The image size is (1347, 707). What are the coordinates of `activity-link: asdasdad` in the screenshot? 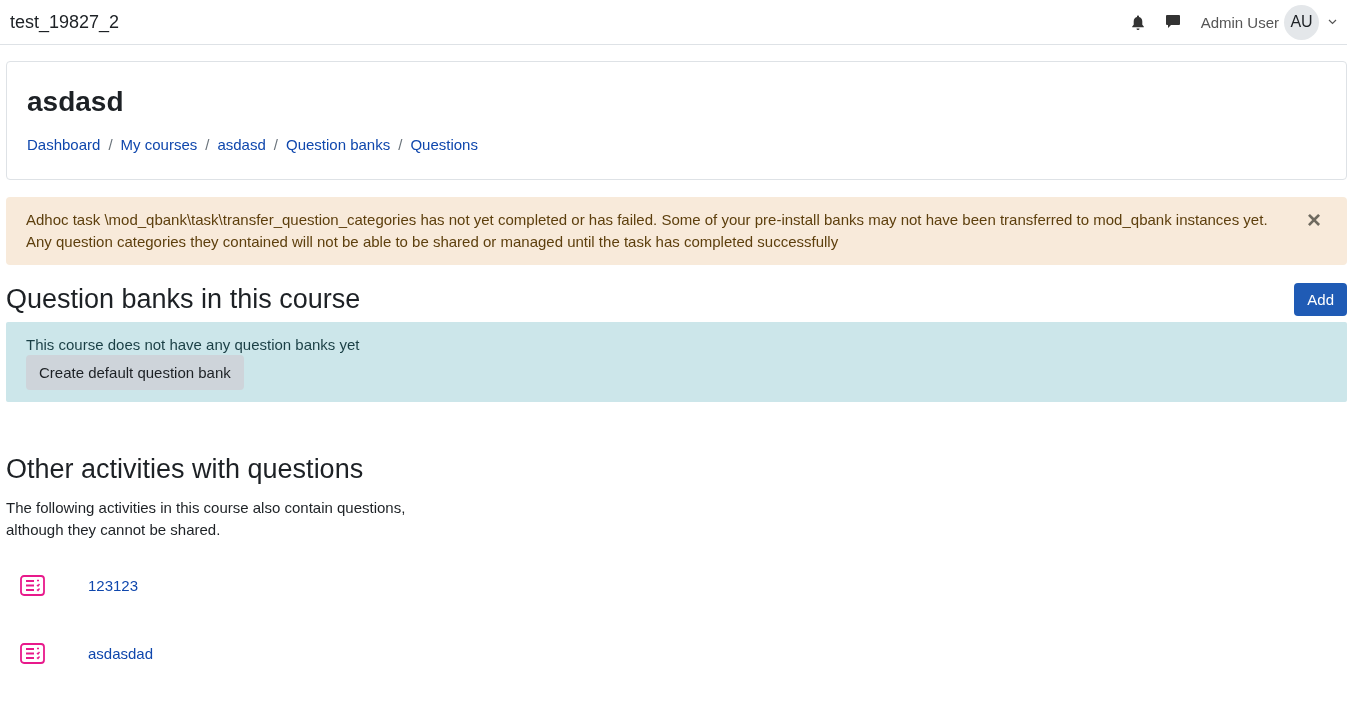 It's located at (121, 653).